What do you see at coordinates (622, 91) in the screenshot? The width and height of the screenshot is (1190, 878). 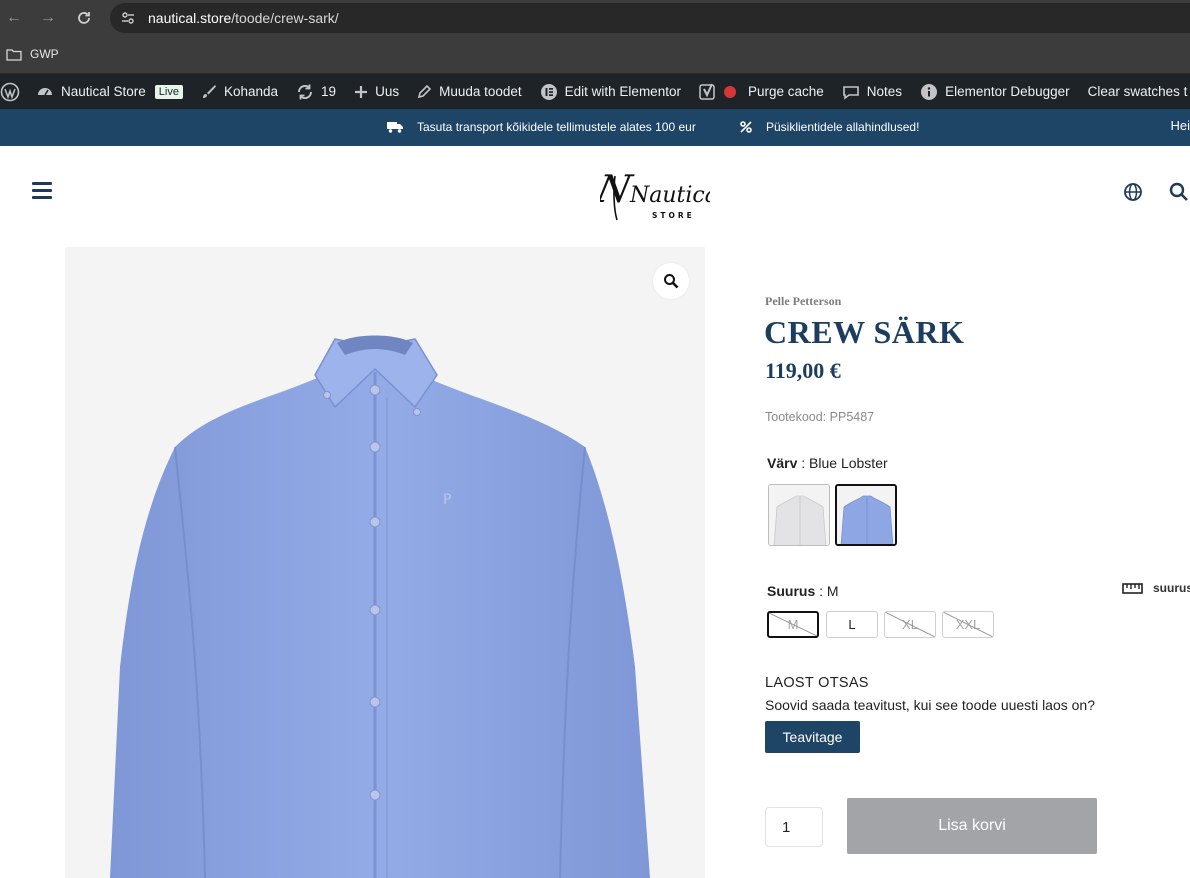 I see `edit-elementor-label: Edit with Elementor` at bounding box center [622, 91].